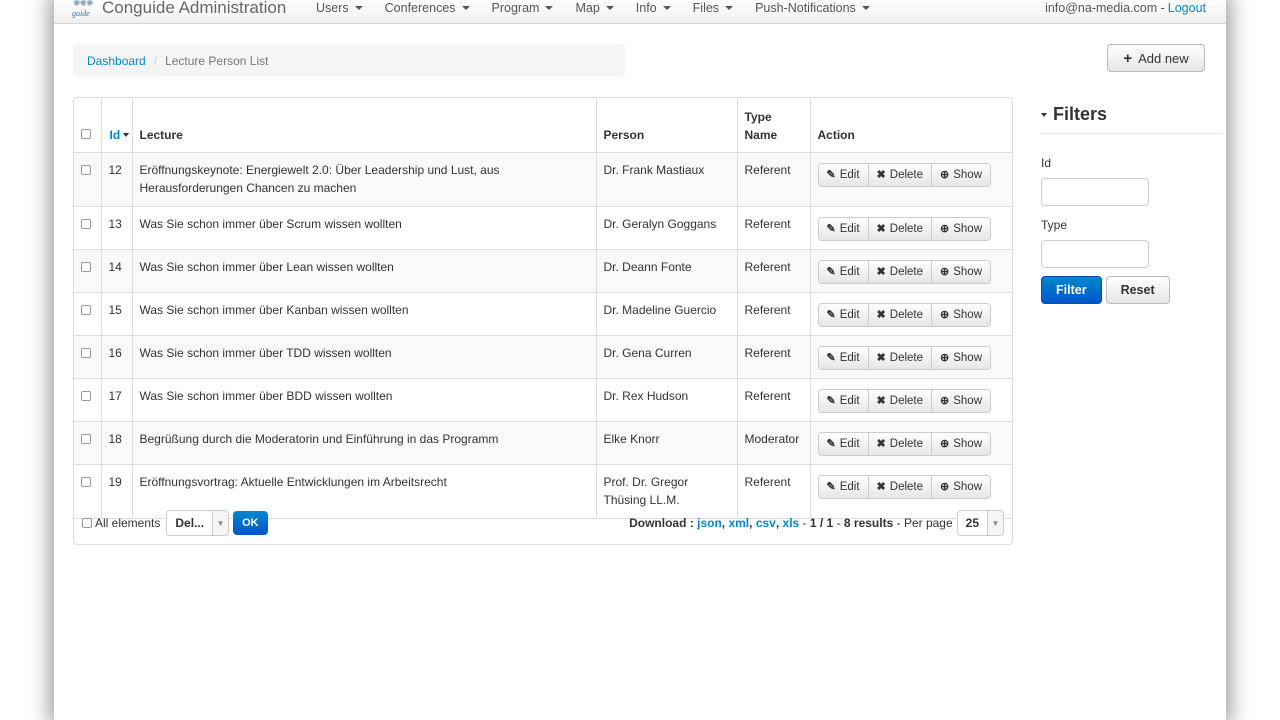 Image resolution: width=1280 pixels, height=720 pixels. I want to click on all-elements-label: All elements, so click(128, 523).